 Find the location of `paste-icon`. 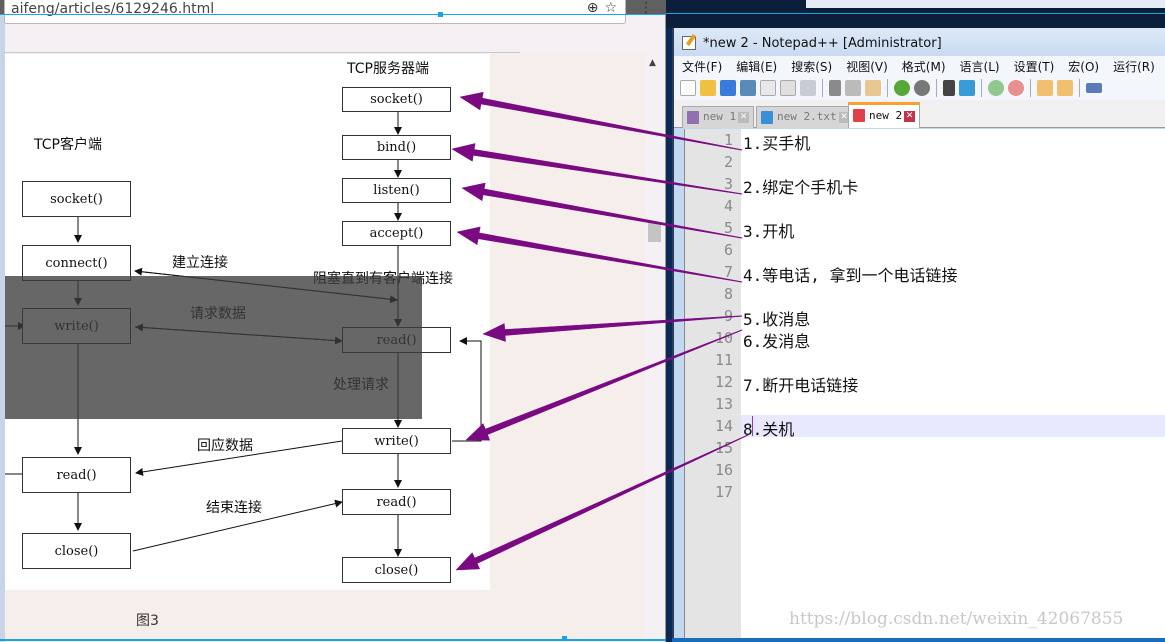

paste-icon is located at coordinates (873, 88).